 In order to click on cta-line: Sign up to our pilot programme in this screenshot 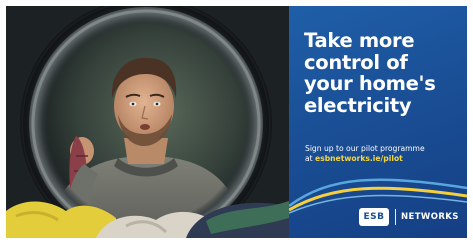, I will do `click(365, 148)`.